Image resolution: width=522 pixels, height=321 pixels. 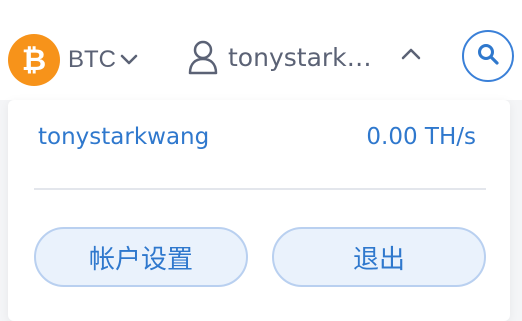 I want to click on divider, so click(x=260, y=189).